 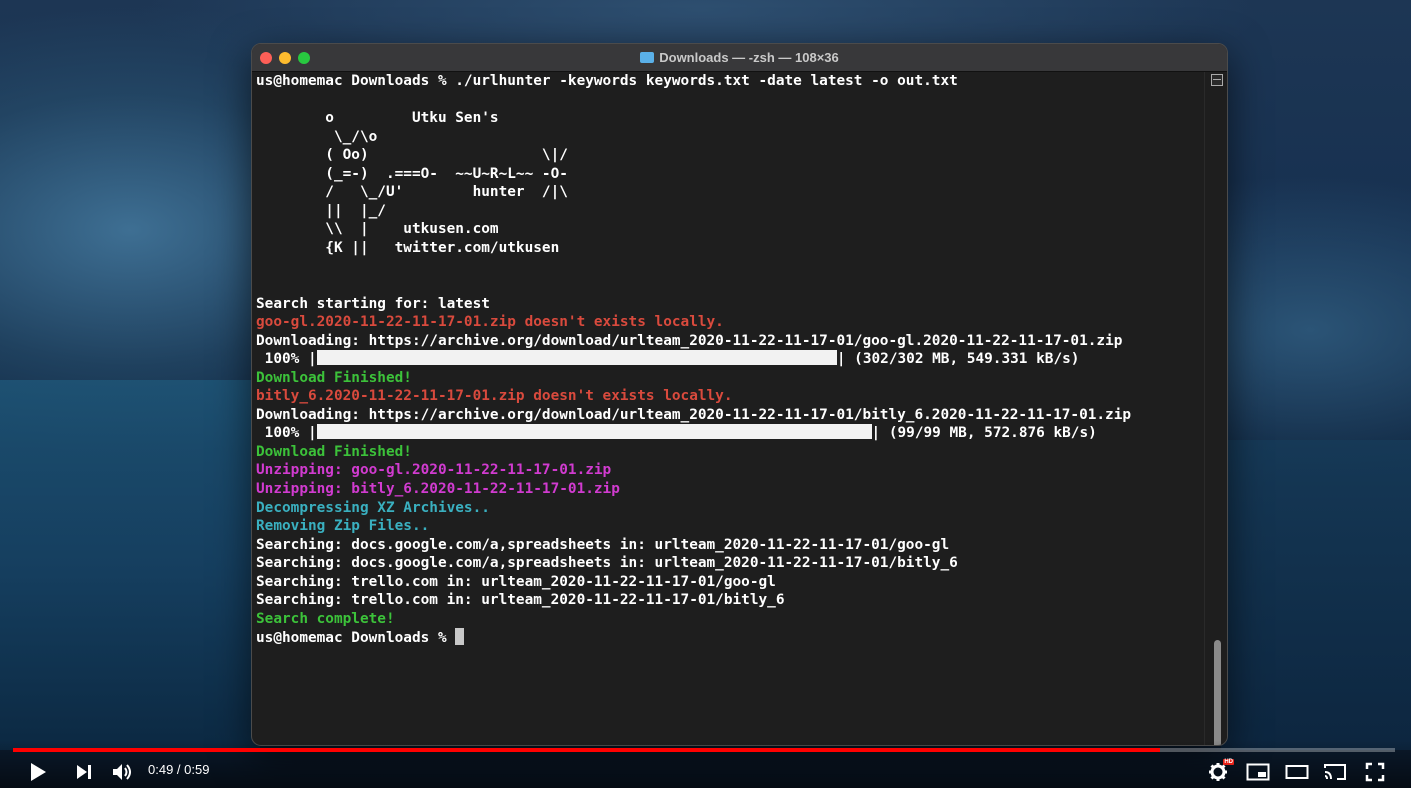 I want to click on cast-icon, so click(x=1335, y=772).